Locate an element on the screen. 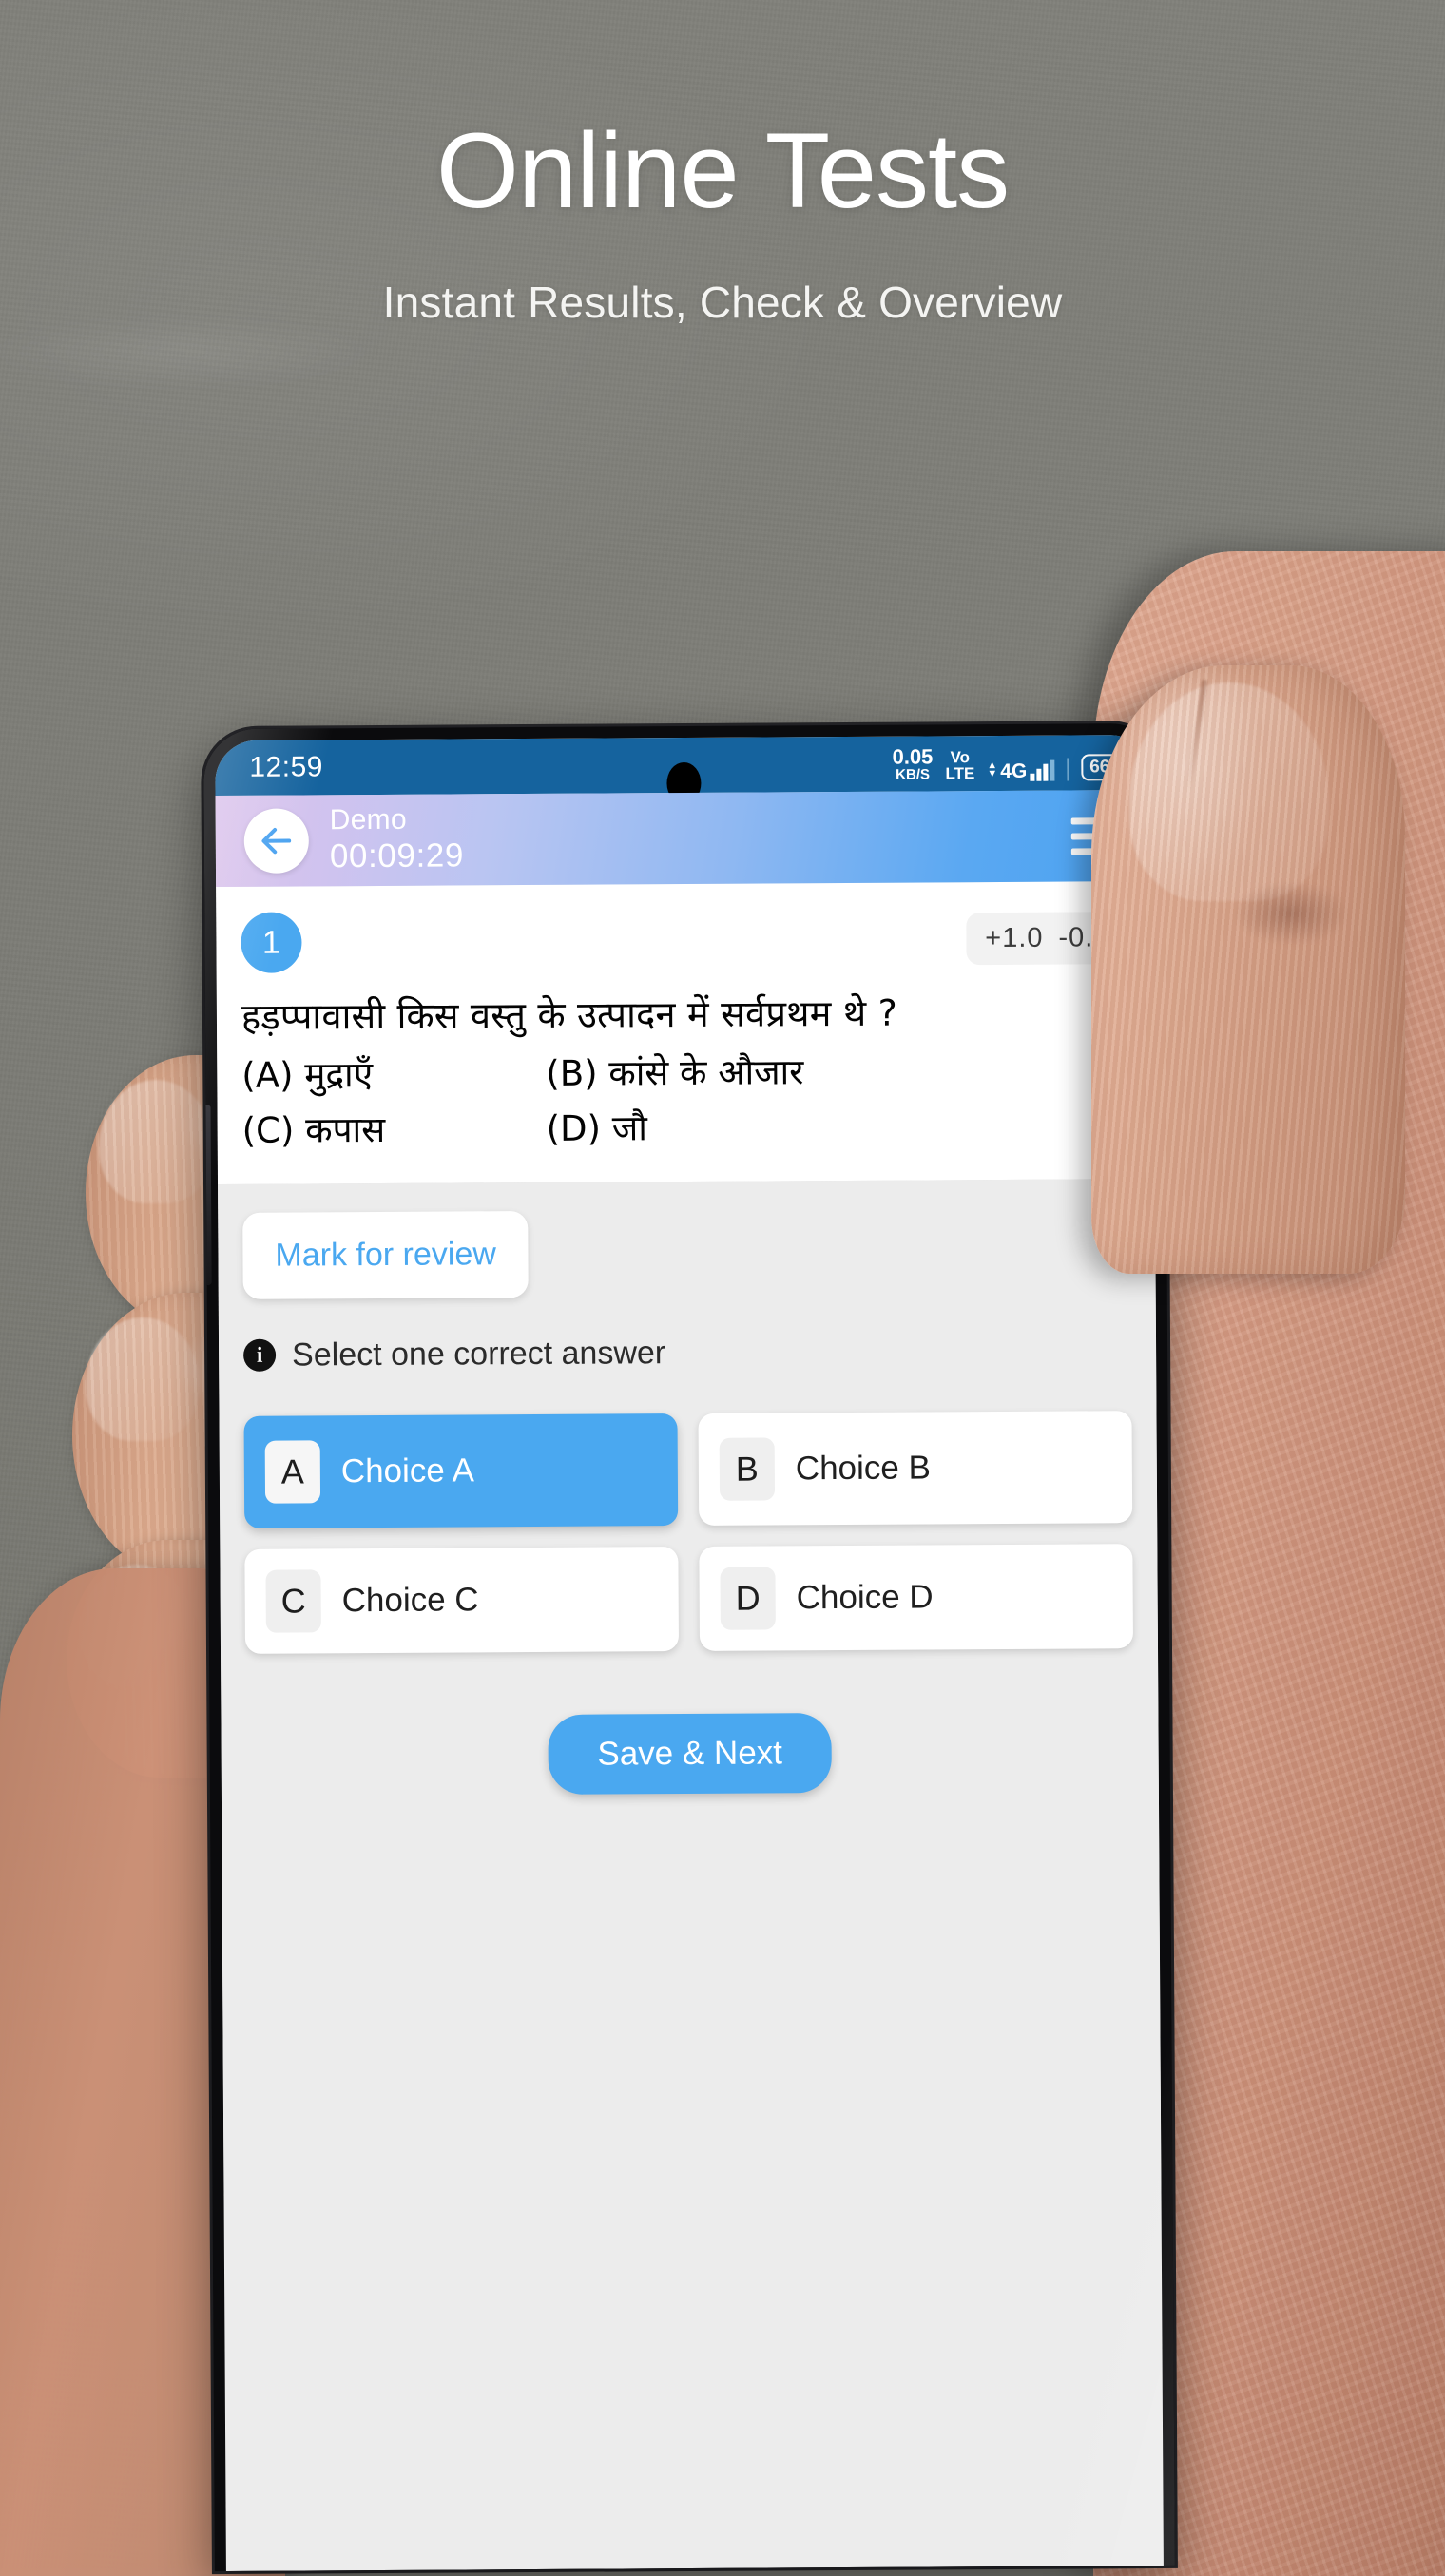 This screenshot has width=1445, height=2576. volte-bottom-text: LTE is located at coordinates (960, 772).